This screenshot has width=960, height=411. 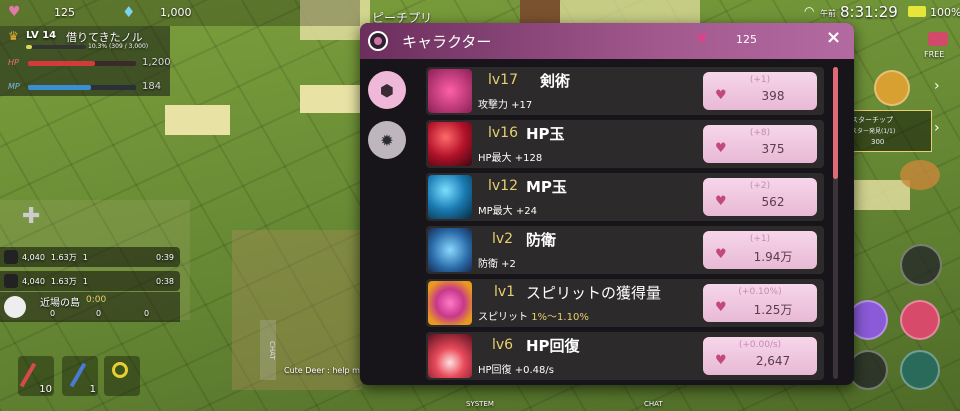 I want to click on quest-panel: スターチップ スター発見(1/1) 300, so click(x=889, y=131).